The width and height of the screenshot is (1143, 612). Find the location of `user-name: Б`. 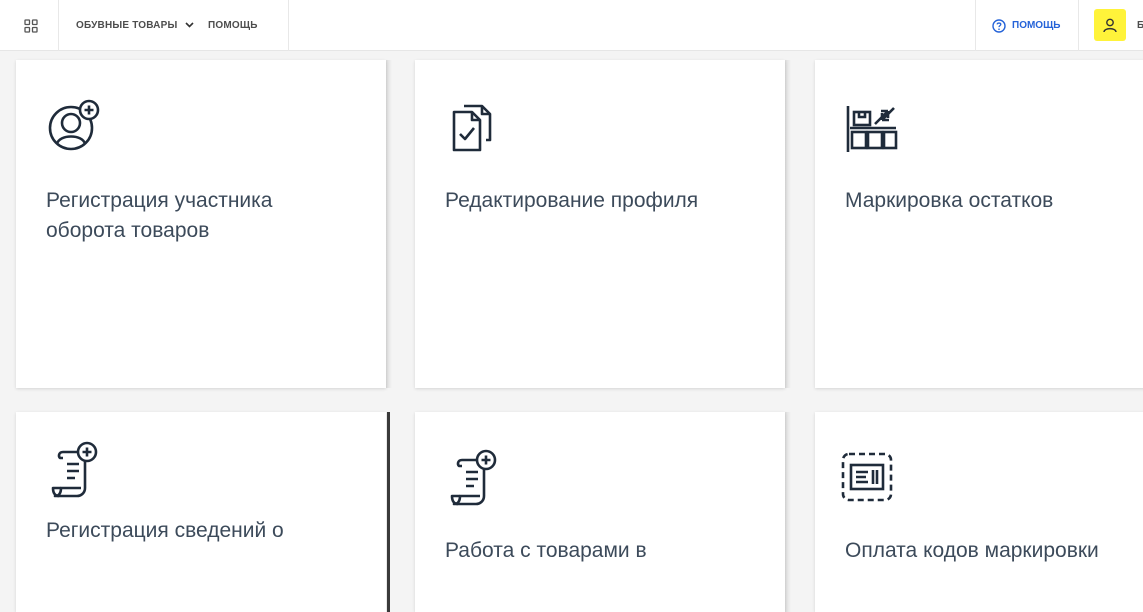

user-name: Б is located at coordinates (1140, 25).